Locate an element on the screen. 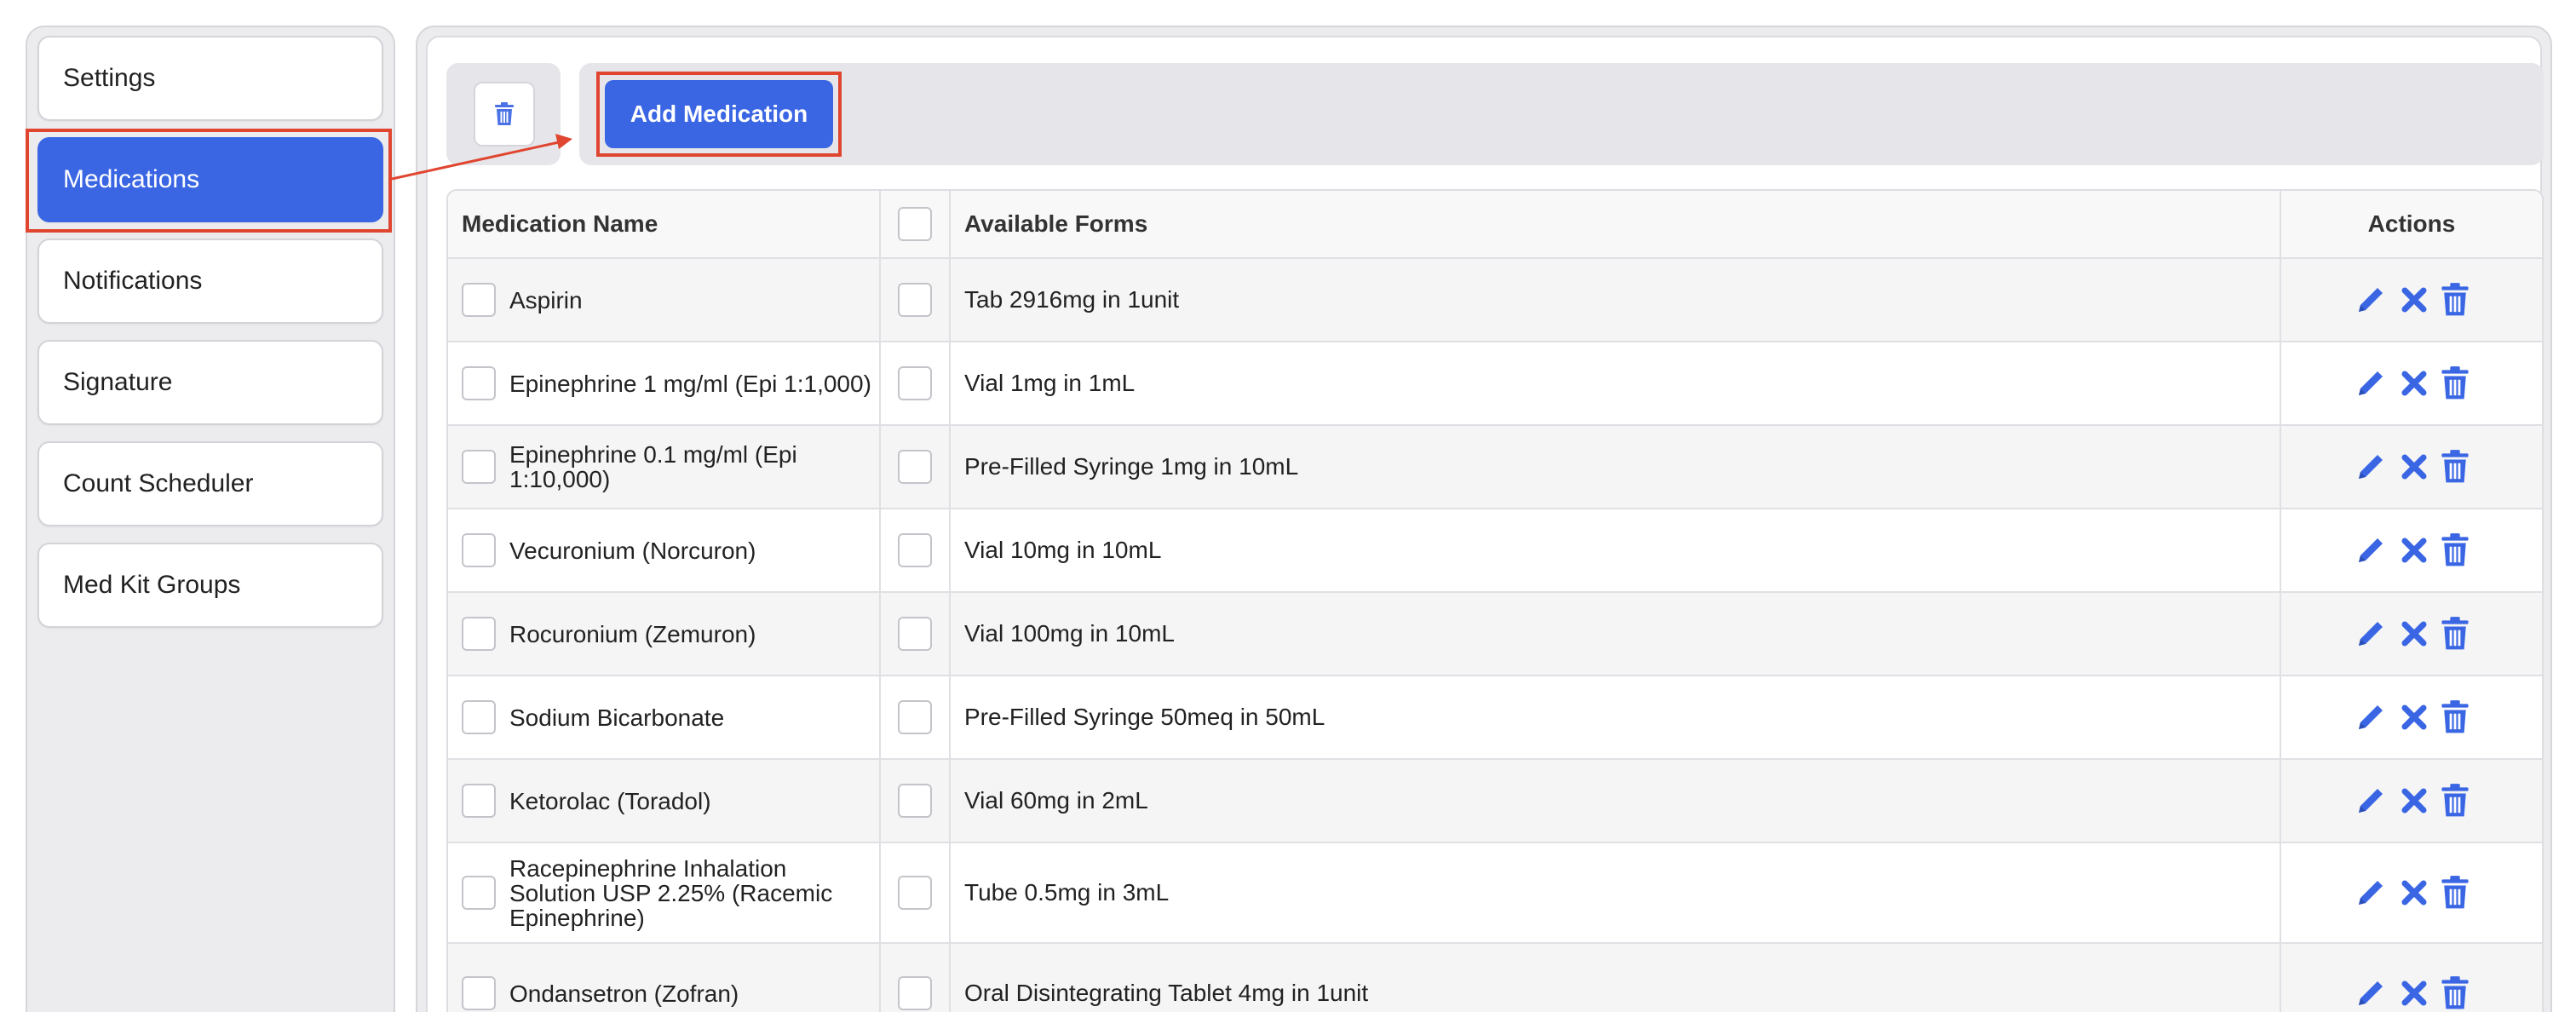 Image resolution: width=2576 pixels, height=1012 pixels. select-all-checkbox is located at coordinates (915, 224).